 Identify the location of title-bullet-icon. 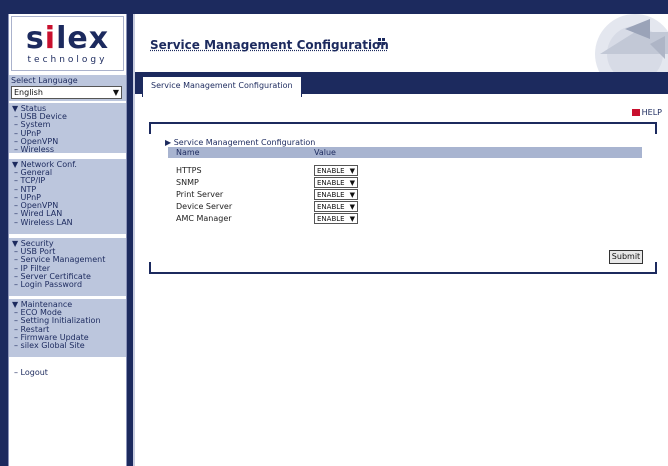
(381, 41).